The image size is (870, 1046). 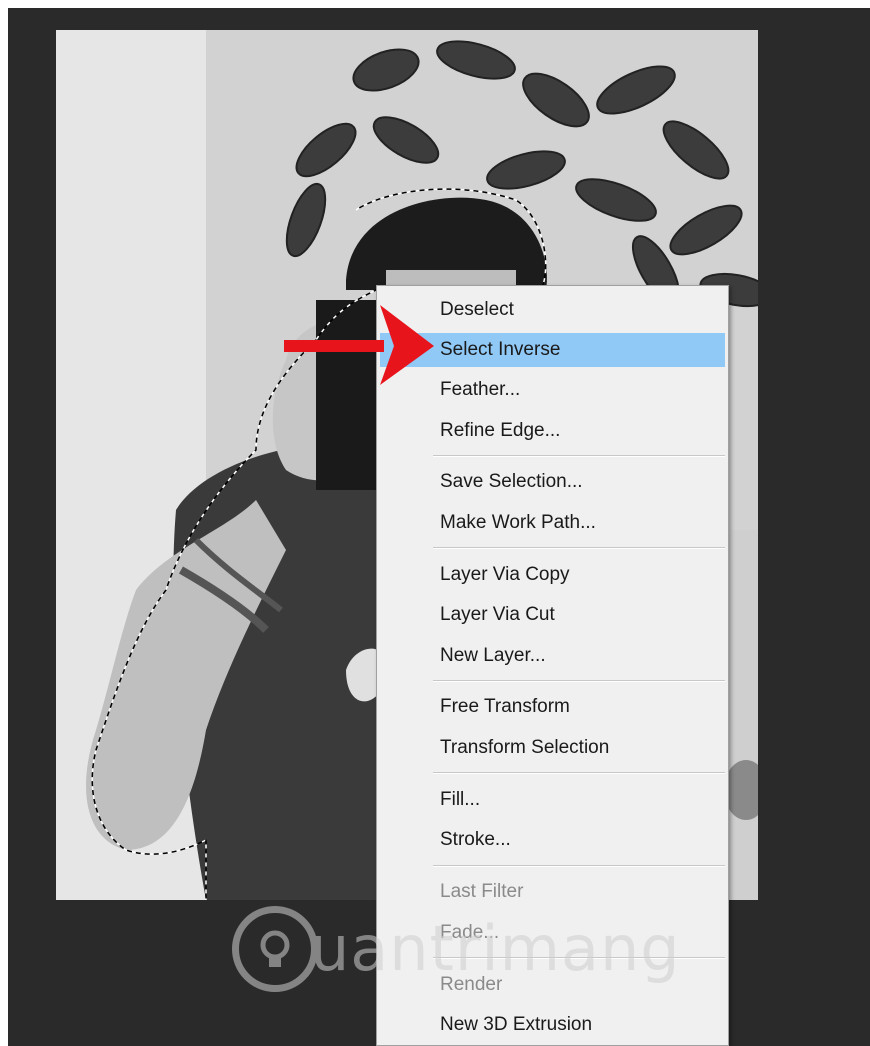 I want to click on watermark-text: uantrimang, so click(x=495, y=948).